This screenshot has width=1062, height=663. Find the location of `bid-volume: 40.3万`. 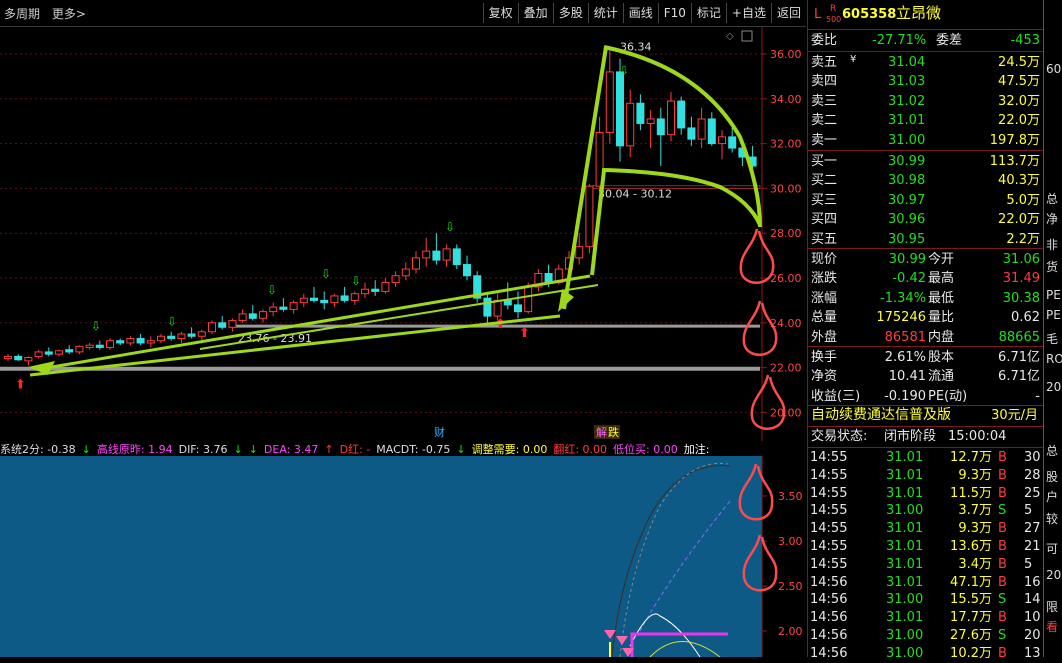

bid-volume: 40.3万 is located at coordinates (1019, 181).